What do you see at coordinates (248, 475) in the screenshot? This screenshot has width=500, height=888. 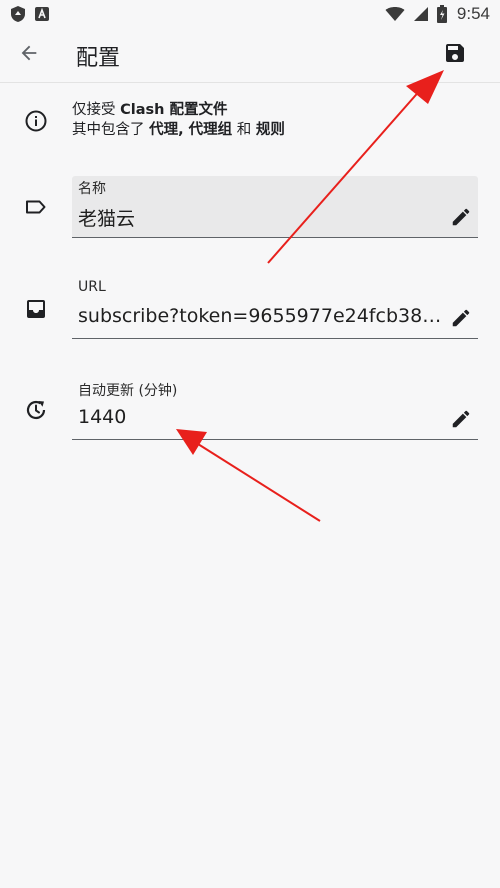 I see `arrow-to-interval-value` at bounding box center [248, 475].